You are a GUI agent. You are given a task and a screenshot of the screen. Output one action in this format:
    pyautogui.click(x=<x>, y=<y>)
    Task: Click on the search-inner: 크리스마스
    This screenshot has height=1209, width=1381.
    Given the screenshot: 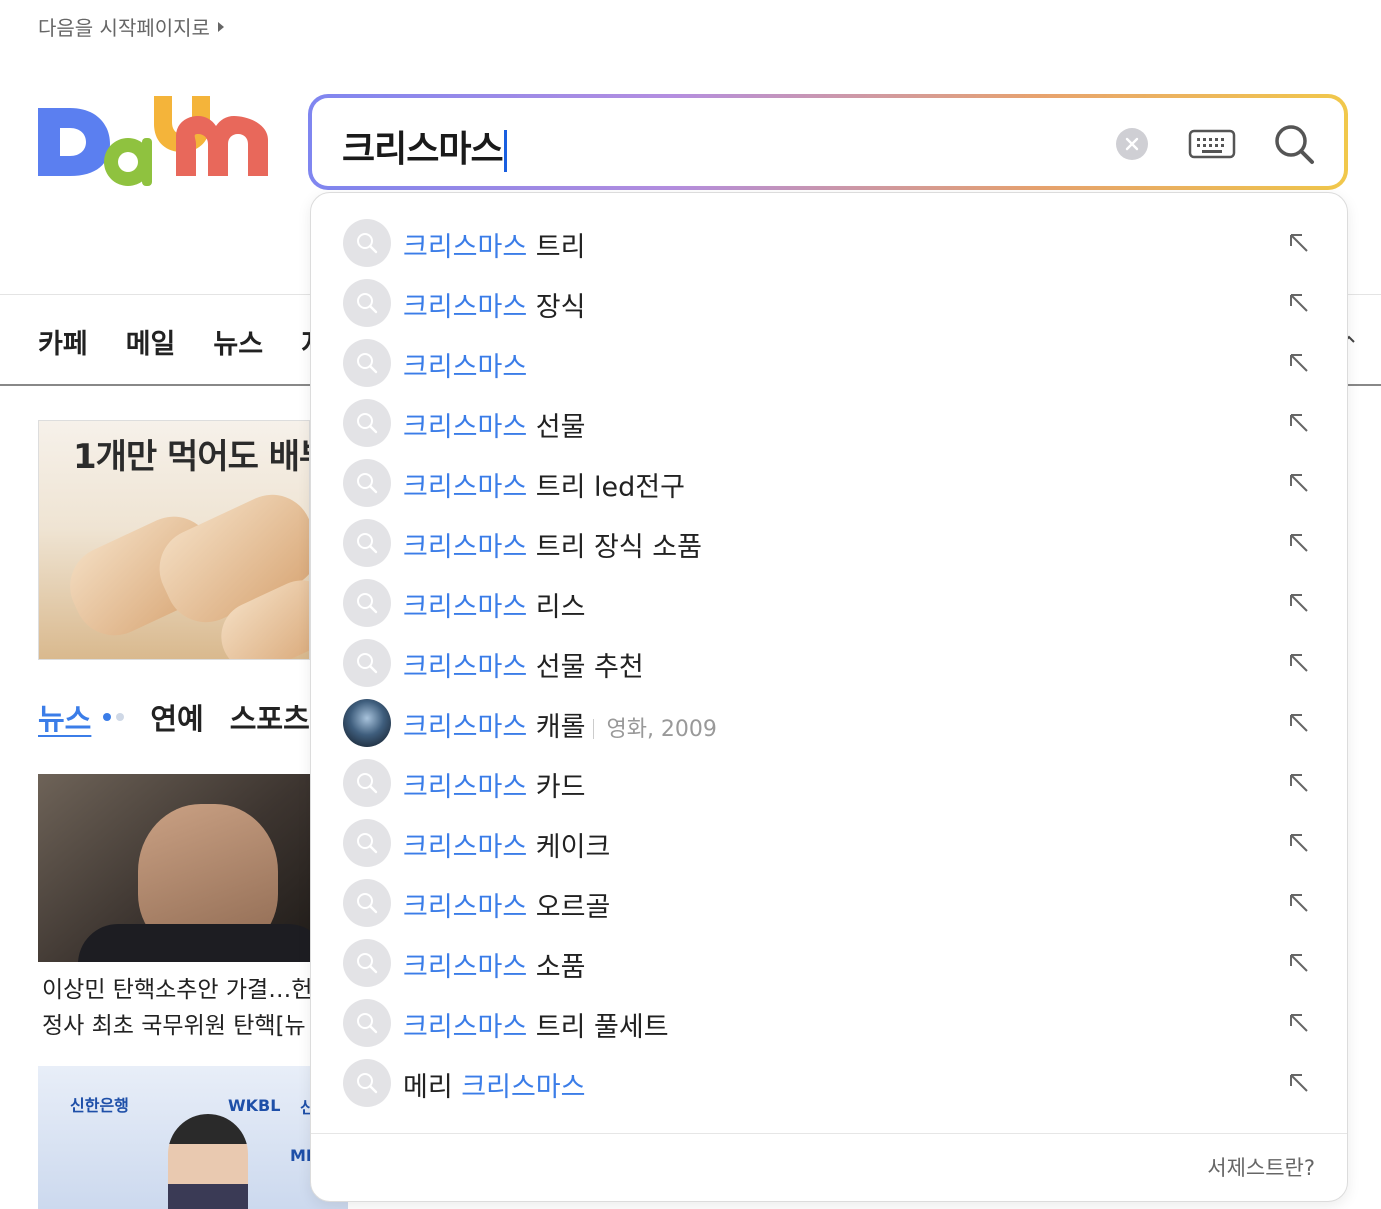 What is the action you would take?
    pyautogui.click(x=828, y=142)
    